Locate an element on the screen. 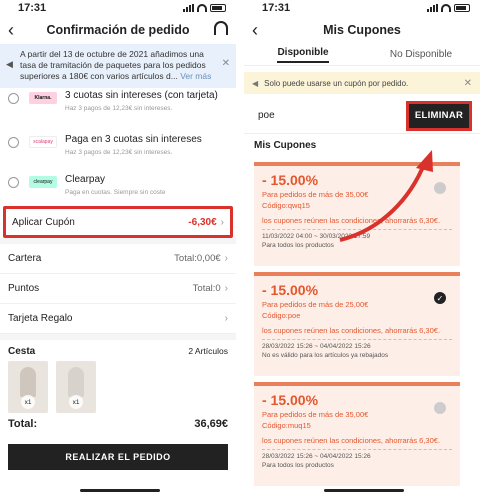 This screenshot has width=480, height=496. gift-card-label: Tarjeta Regalo is located at coordinates (40, 318).